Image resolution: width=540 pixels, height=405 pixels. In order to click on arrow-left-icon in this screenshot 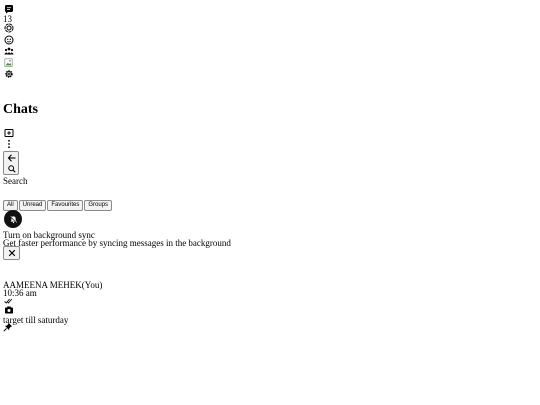, I will do `click(12, 158)`.